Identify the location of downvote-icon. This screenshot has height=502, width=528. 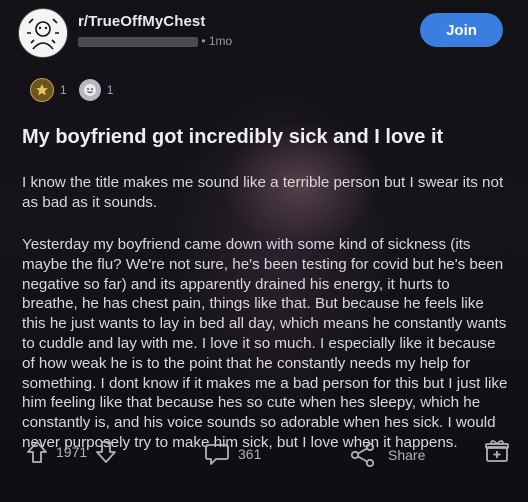
(106, 452).